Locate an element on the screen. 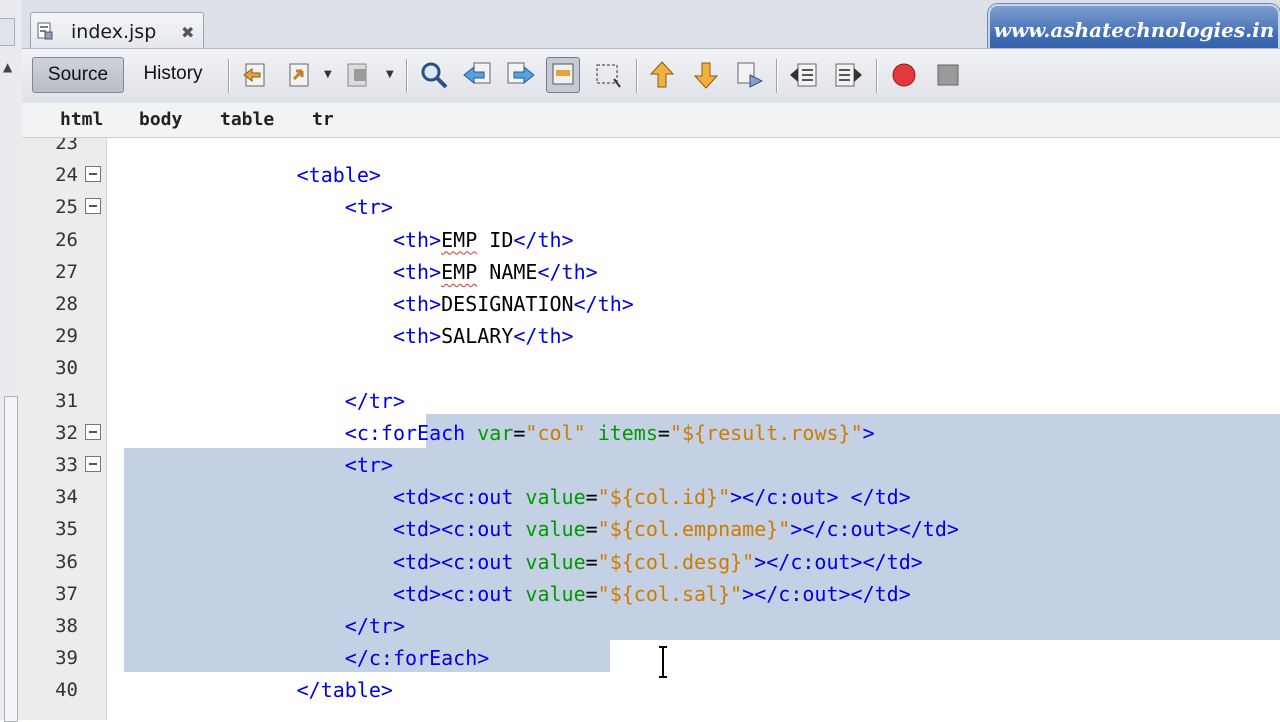 The width and height of the screenshot is (1280, 722). code-token: "col" is located at coordinates (555, 432).